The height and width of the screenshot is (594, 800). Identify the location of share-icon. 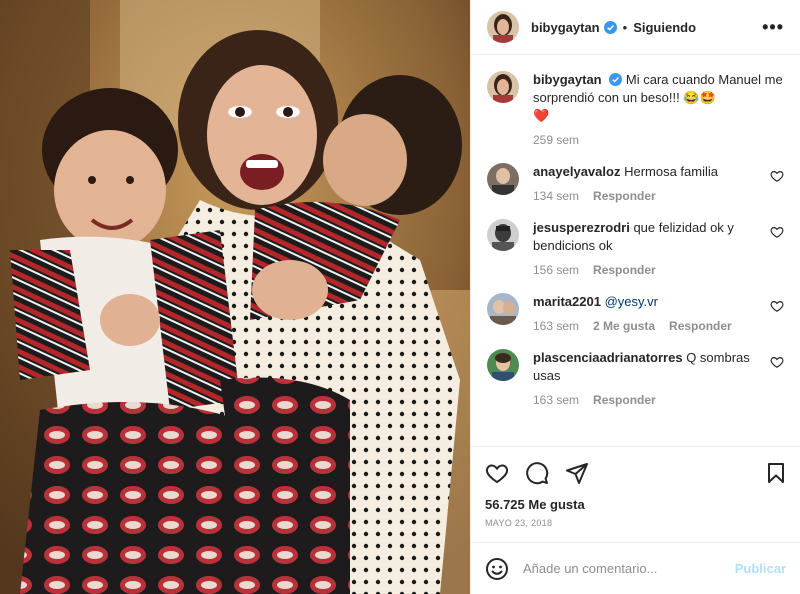
(577, 473).